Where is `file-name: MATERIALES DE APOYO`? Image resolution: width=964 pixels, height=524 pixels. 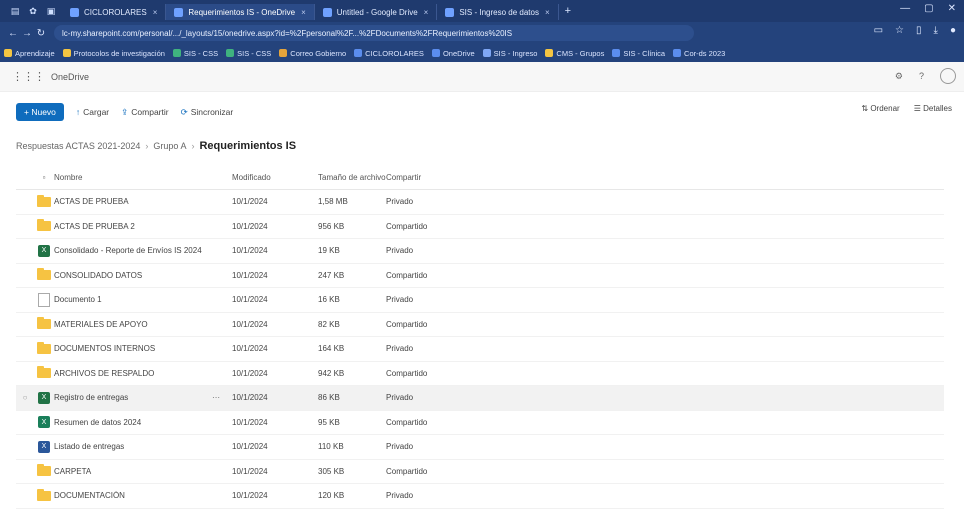
file-name: MATERIALES DE APOYO is located at coordinates (133, 324).